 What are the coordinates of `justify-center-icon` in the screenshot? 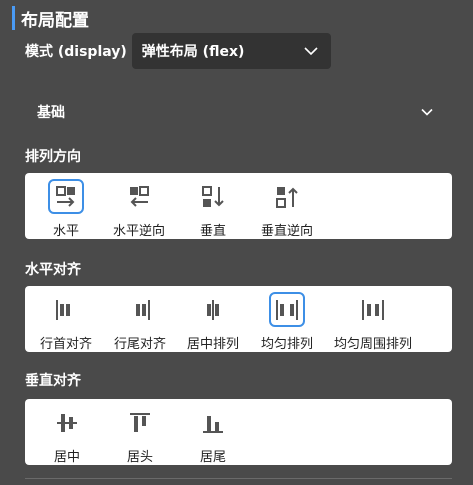 It's located at (213, 309).